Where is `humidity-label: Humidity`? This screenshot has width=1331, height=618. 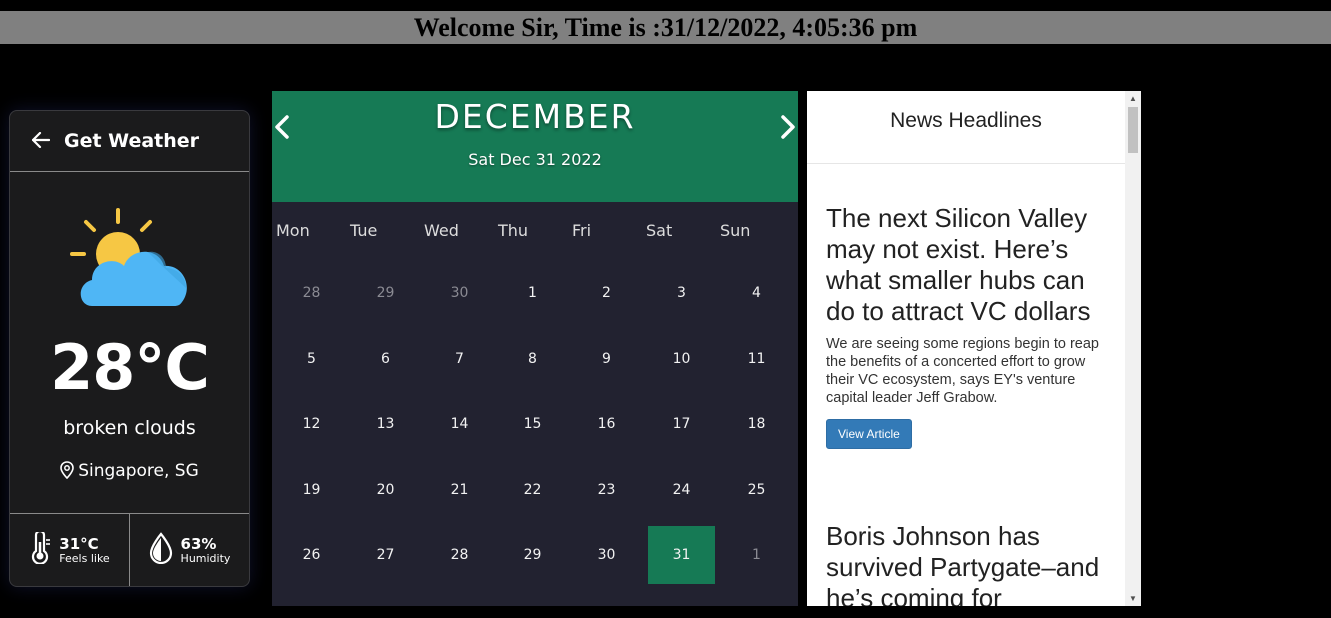 humidity-label: Humidity is located at coordinates (205, 558).